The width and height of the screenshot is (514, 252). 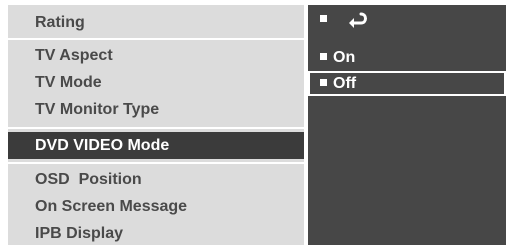 I want to click on menu-item-osd-position: OSD Position, so click(x=156, y=179).